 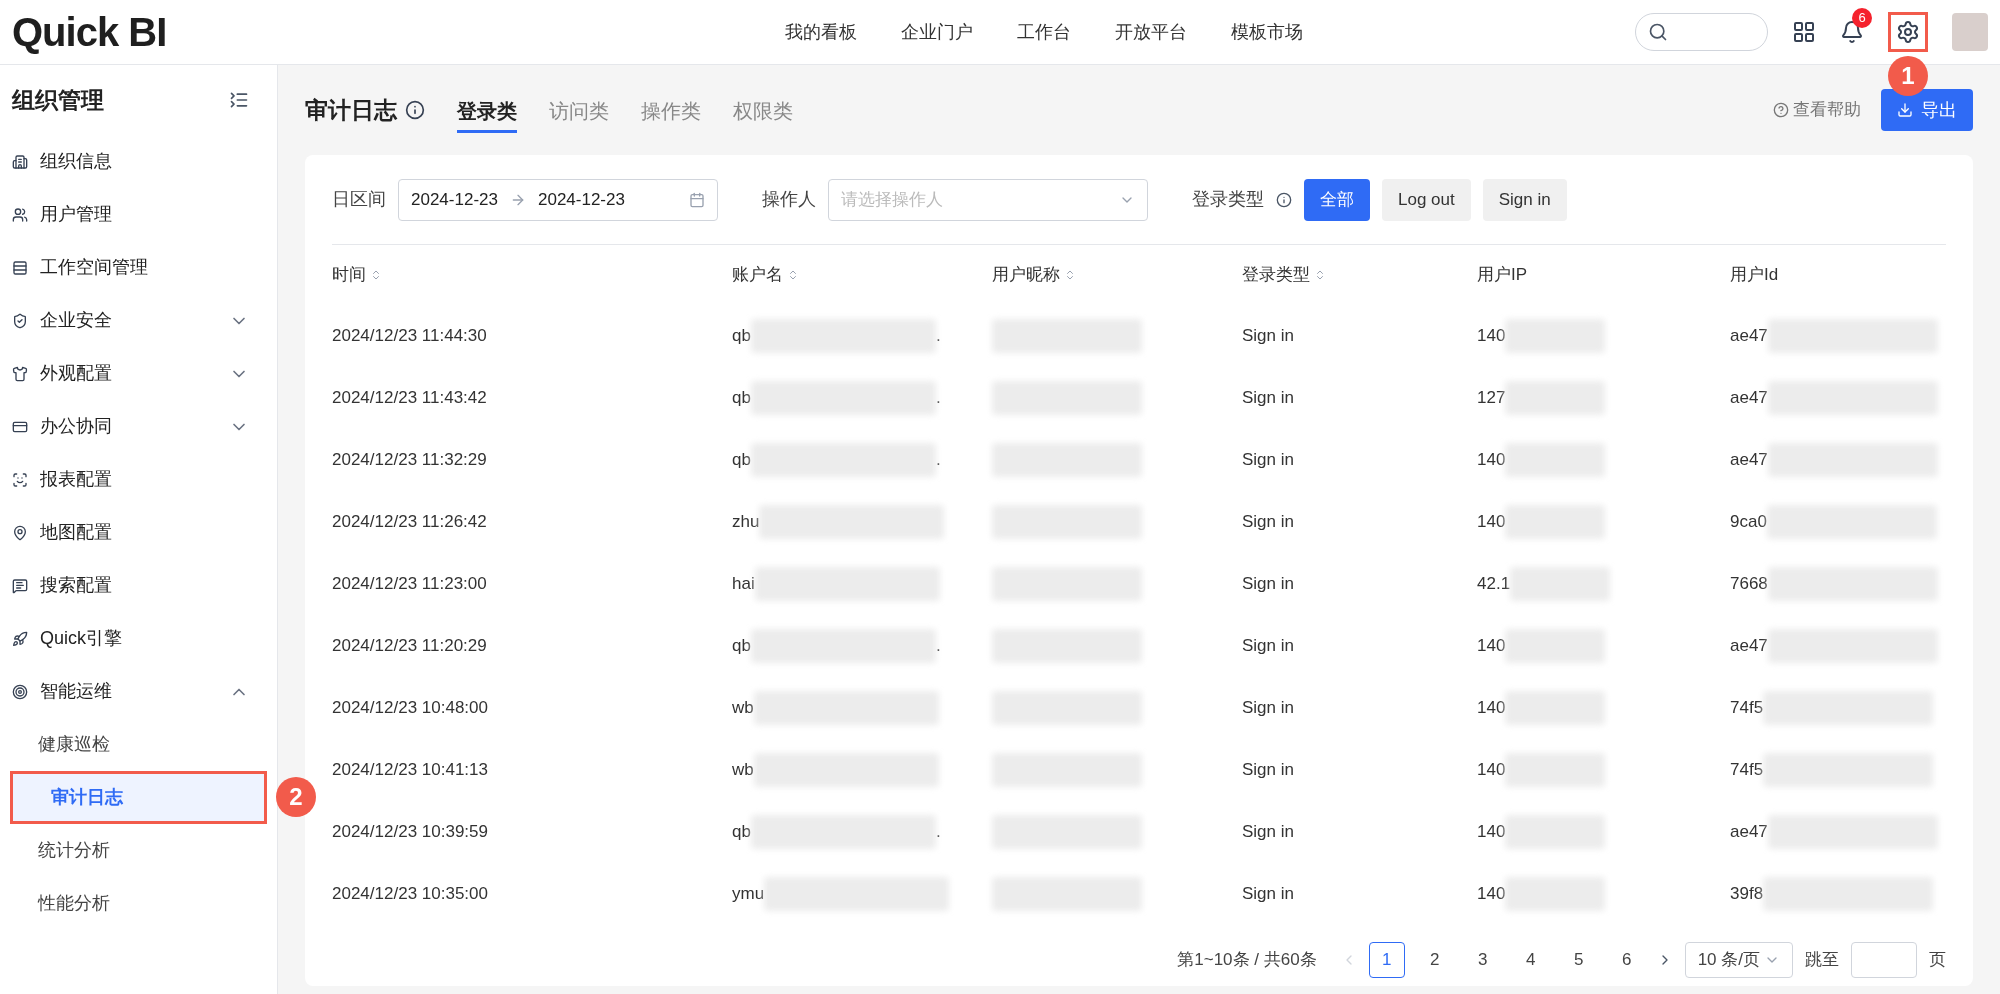 I want to click on sidebar-title: 组织管理, so click(x=58, y=100).